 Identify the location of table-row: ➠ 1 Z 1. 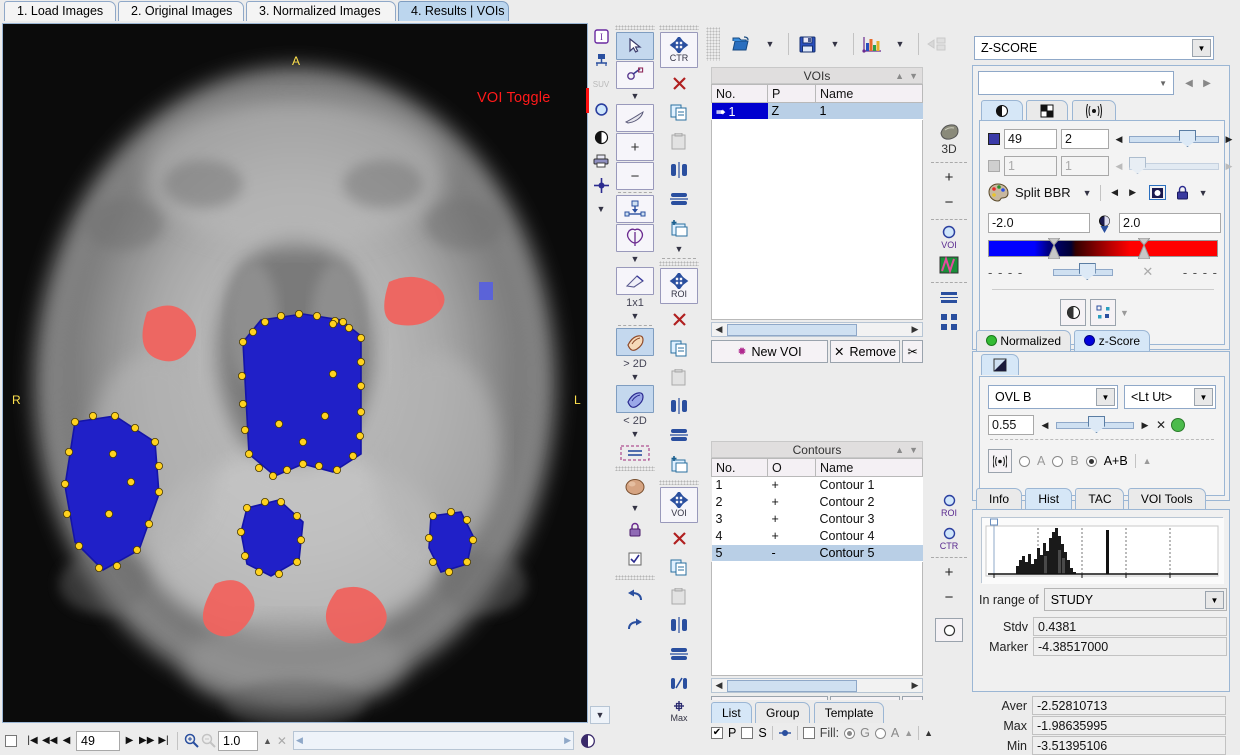
(817, 111).